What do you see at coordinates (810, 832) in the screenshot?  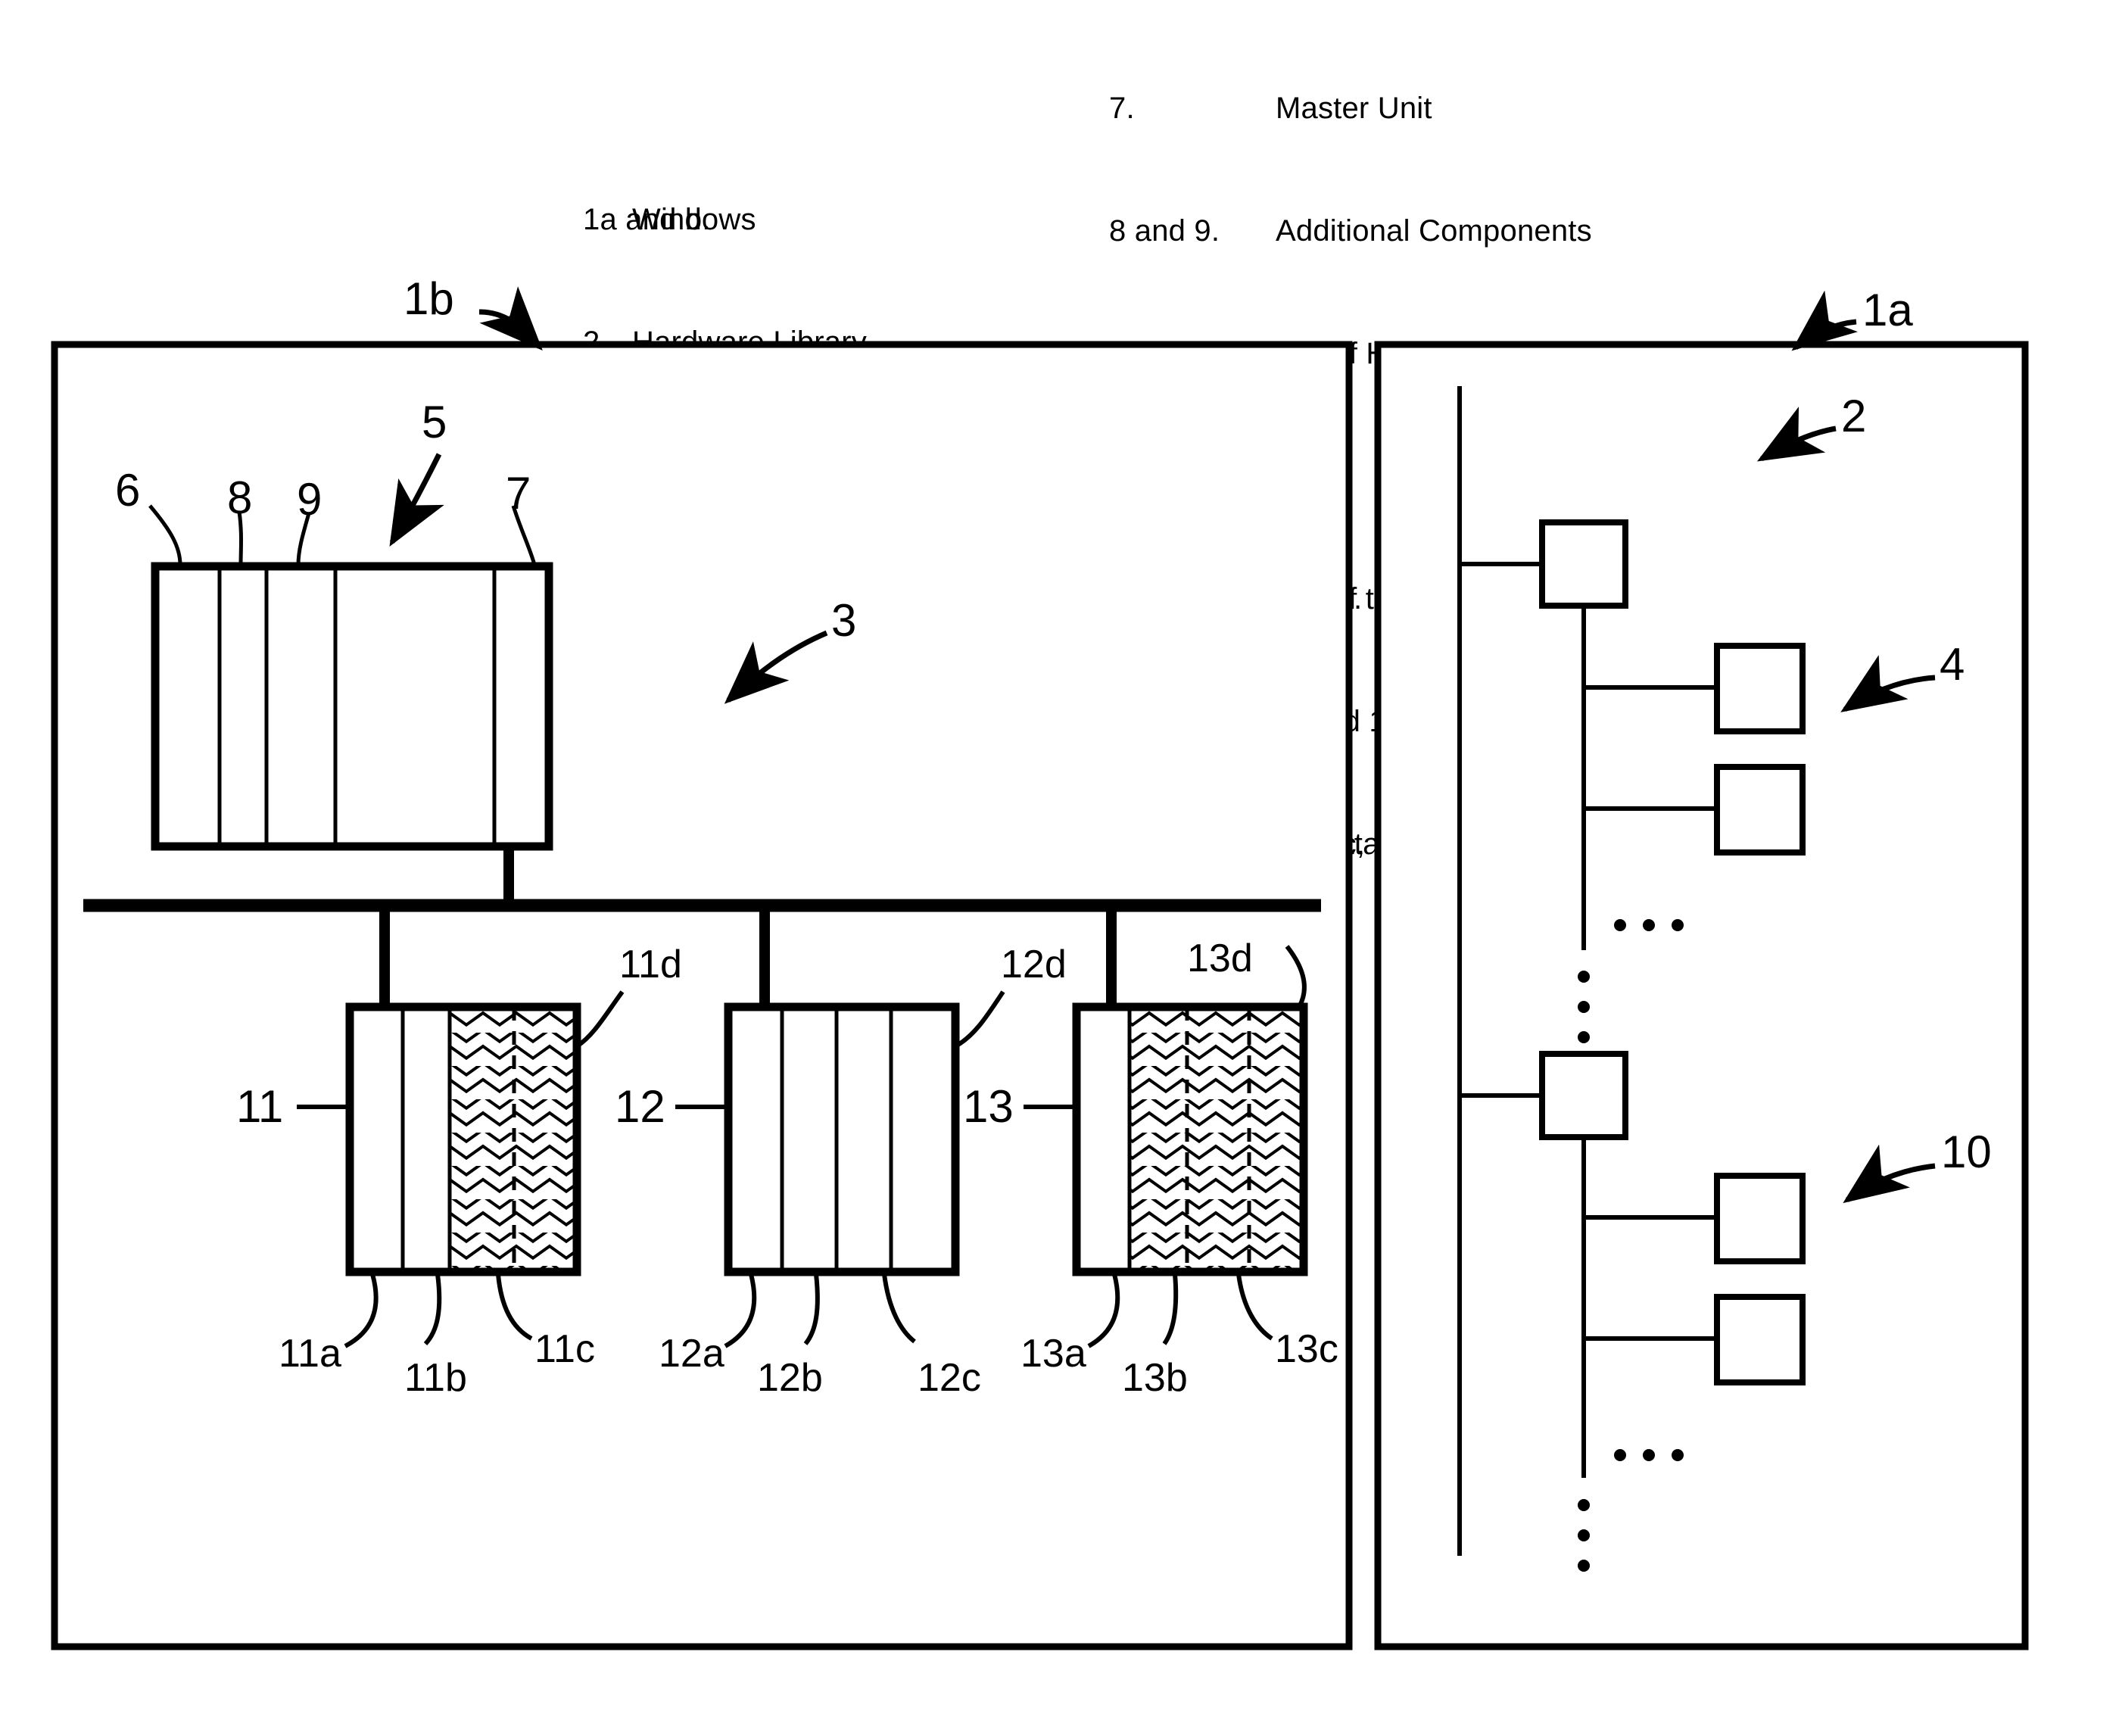 I see `legend-item: 6. CPU Module` at bounding box center [810, 832].